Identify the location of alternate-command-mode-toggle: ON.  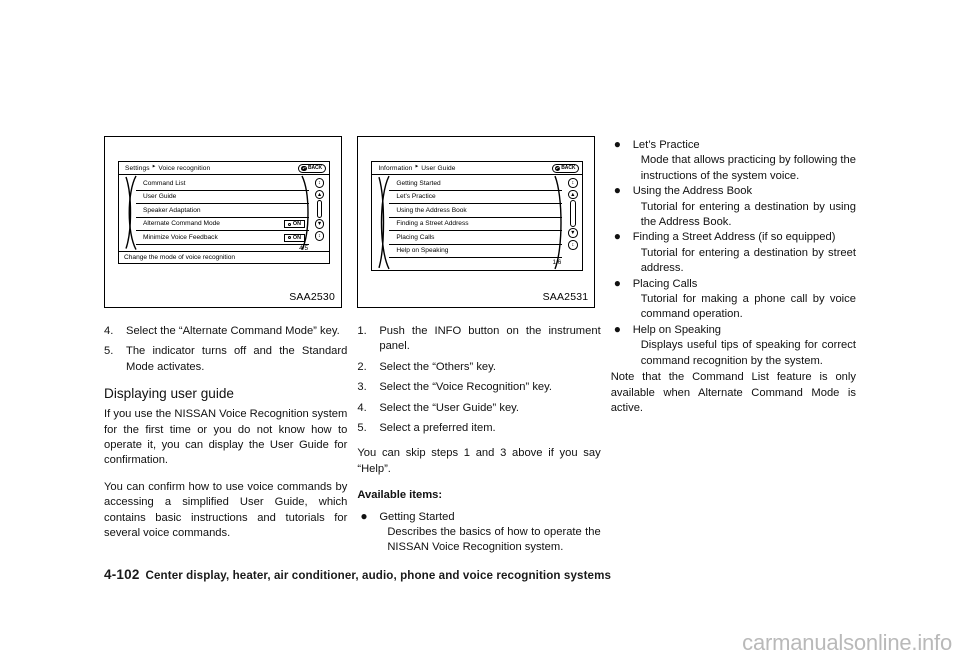
(294, 224).